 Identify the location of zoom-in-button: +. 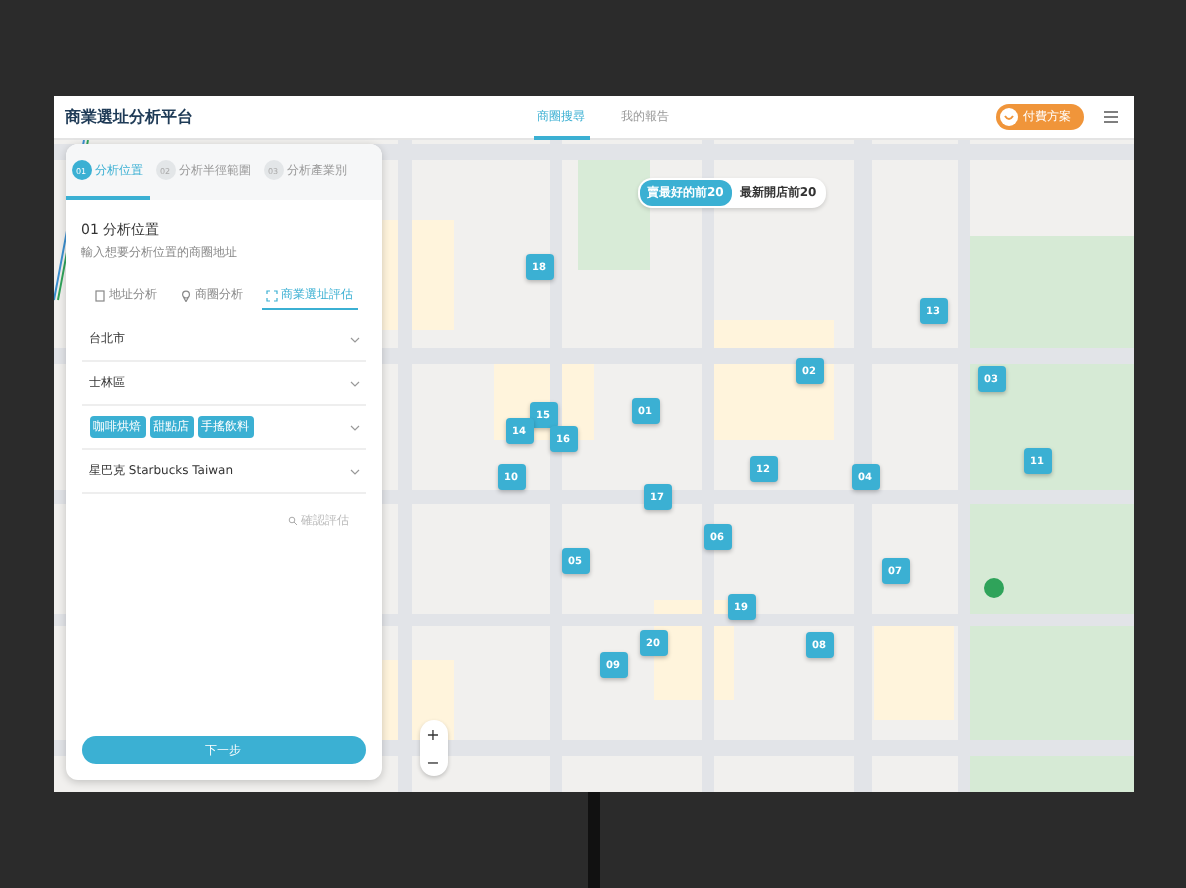
(433, 734).